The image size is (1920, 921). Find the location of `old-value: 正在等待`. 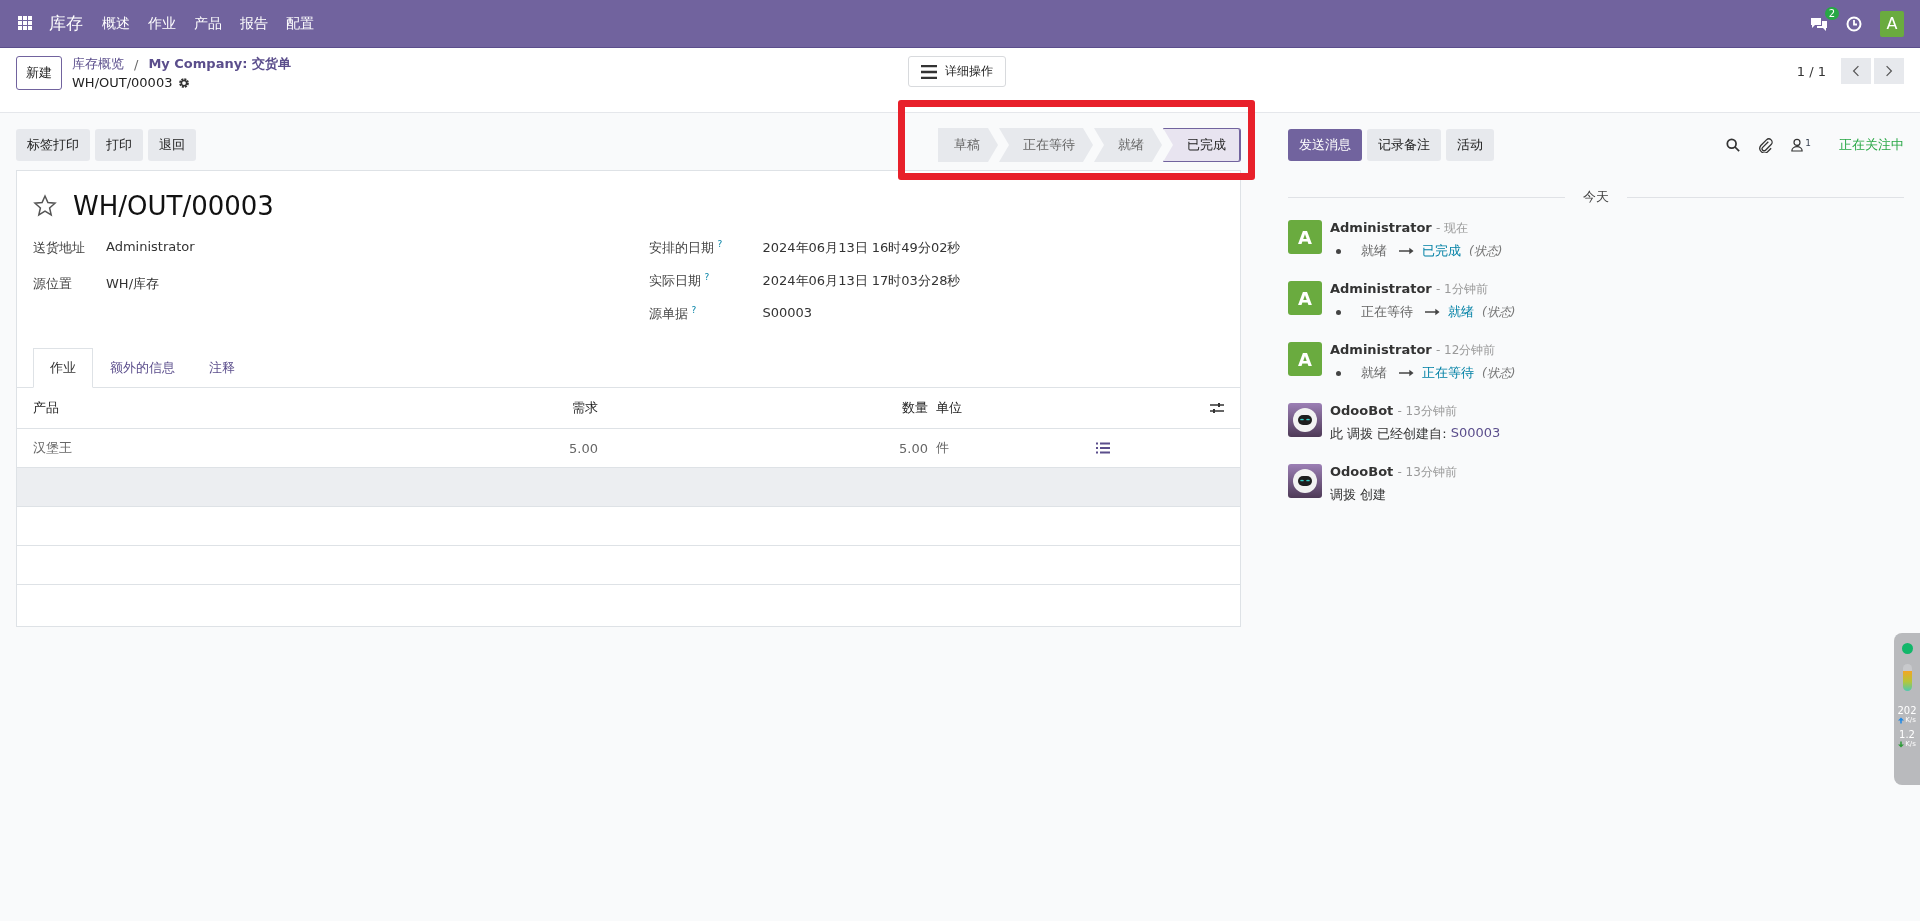

old-value: 正在等待 is located at coordinates (1387, 312).